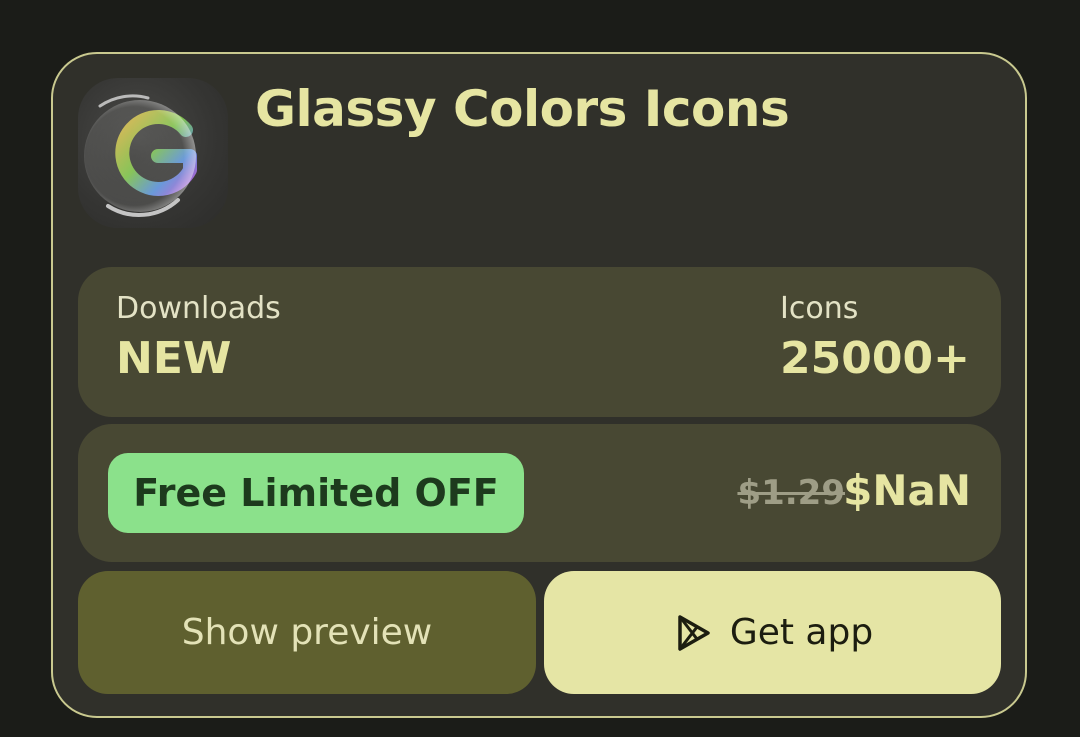  Describe the element at coordinates (522, 109) in the screenshot. I see `app-title: Glassy Colors Icons` at that location.